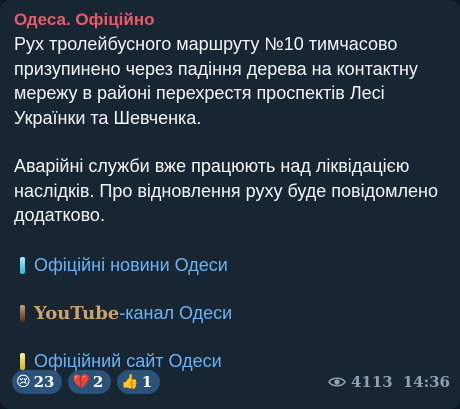 Image resolution: width=460 pixels, height=409 pixels. Describe the element at coordinates (81, 382) in the screenshot. I see `broken-heart-icon: 💔` at that location.